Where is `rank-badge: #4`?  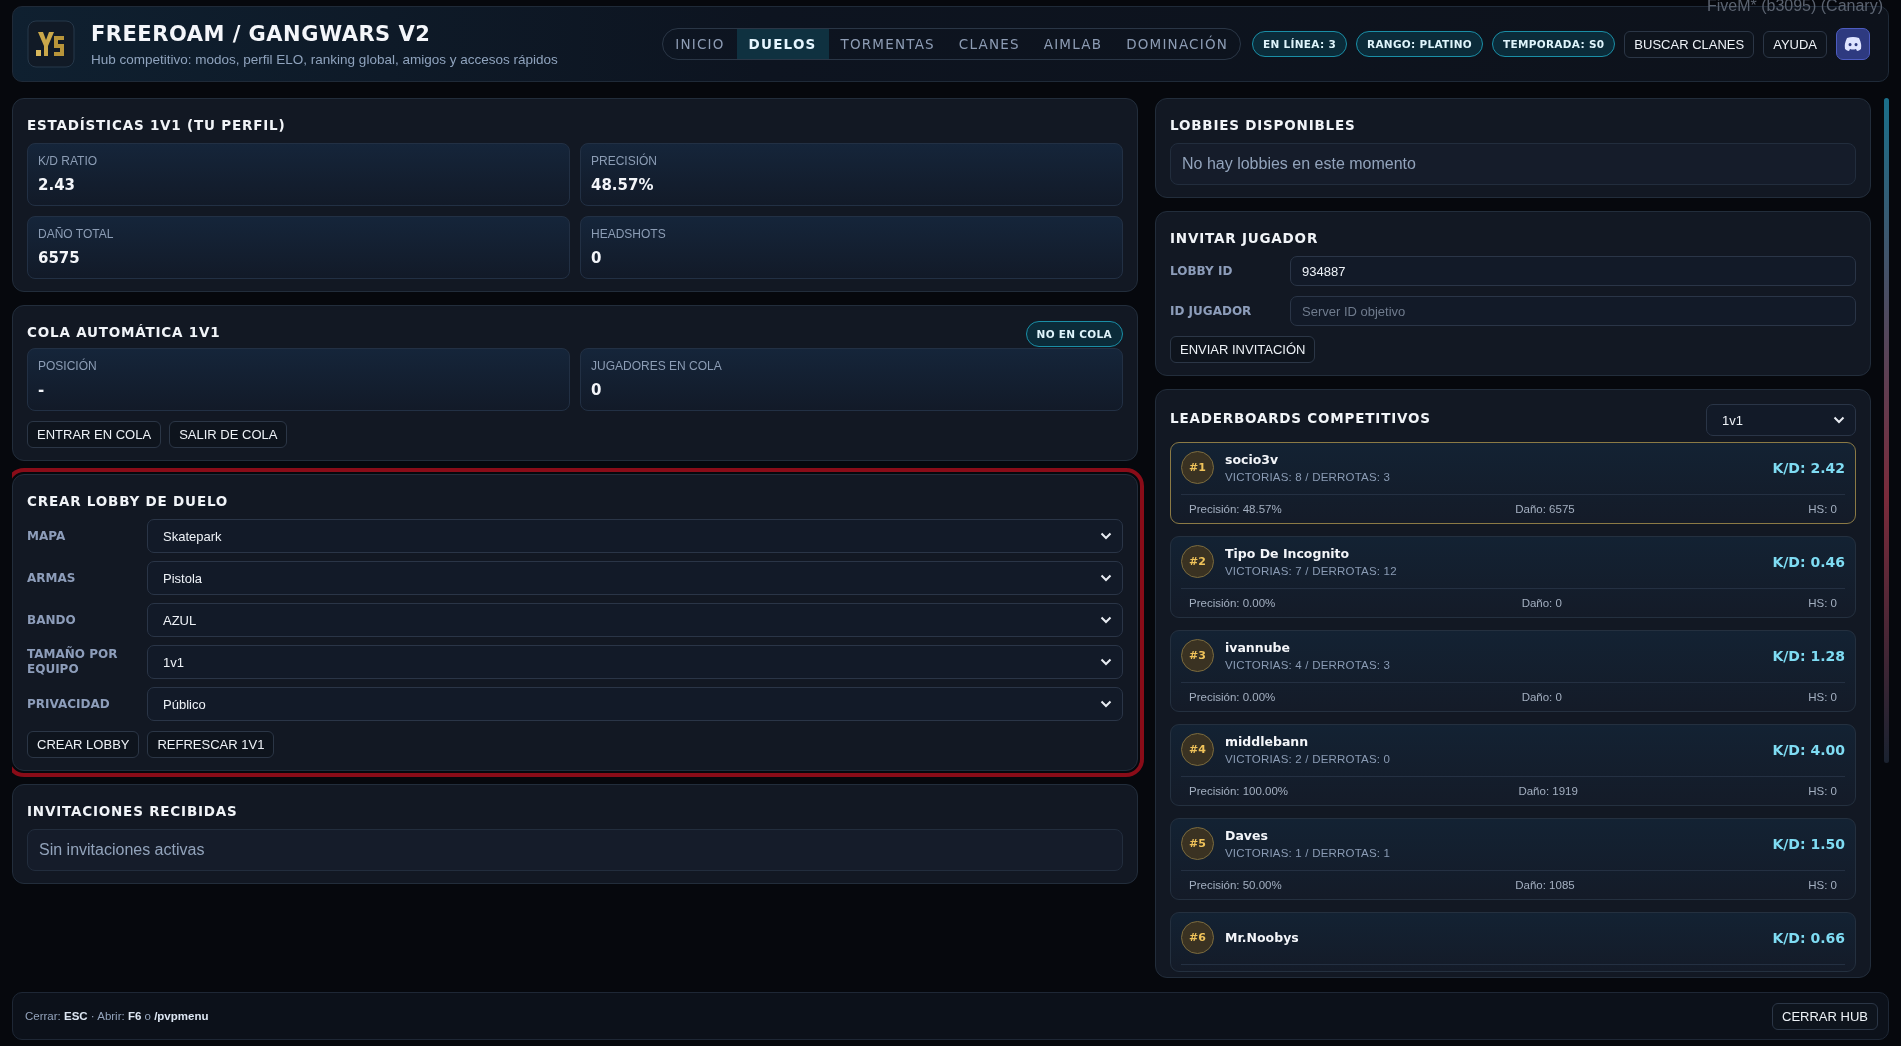 rank-badge: #4 is located at coordinates (1197, 749).